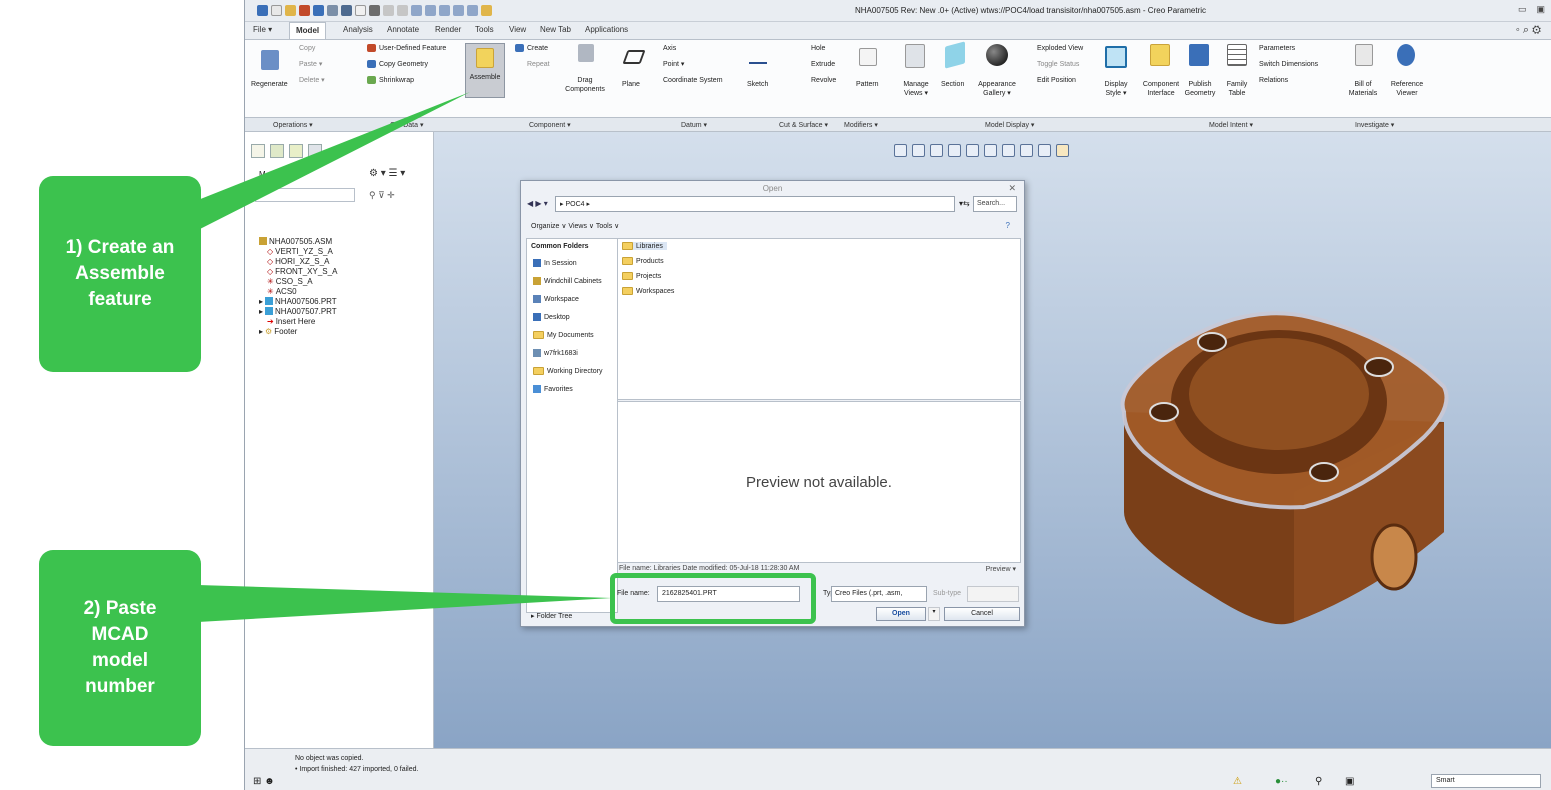 Image resolution: width=1551 pixels, height=790 pixels. What do you see at coordinates (713, 598) in the screenshot?
I see `file-name-highlight` at bounding box center [713, 598].